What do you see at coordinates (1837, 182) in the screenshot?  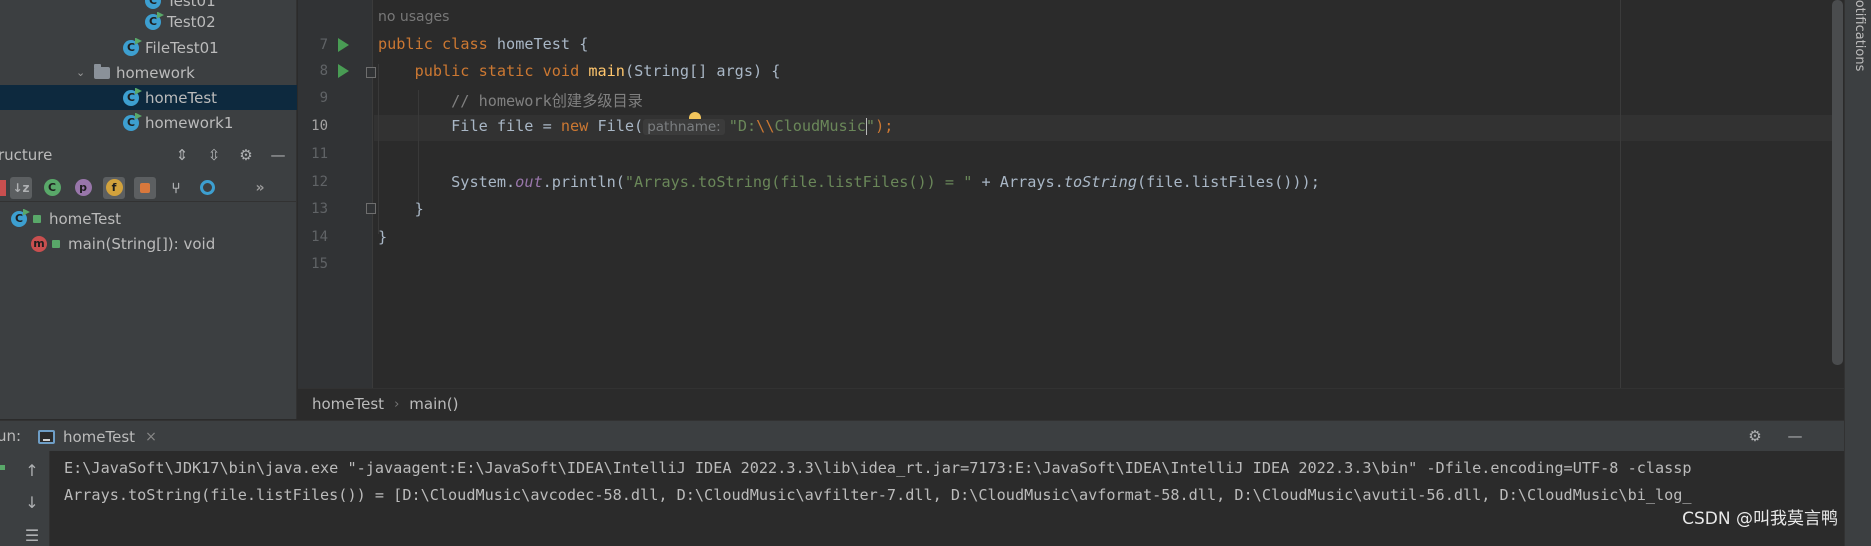 I see `editor-scrollbar` at bounding box center [1837, 182].